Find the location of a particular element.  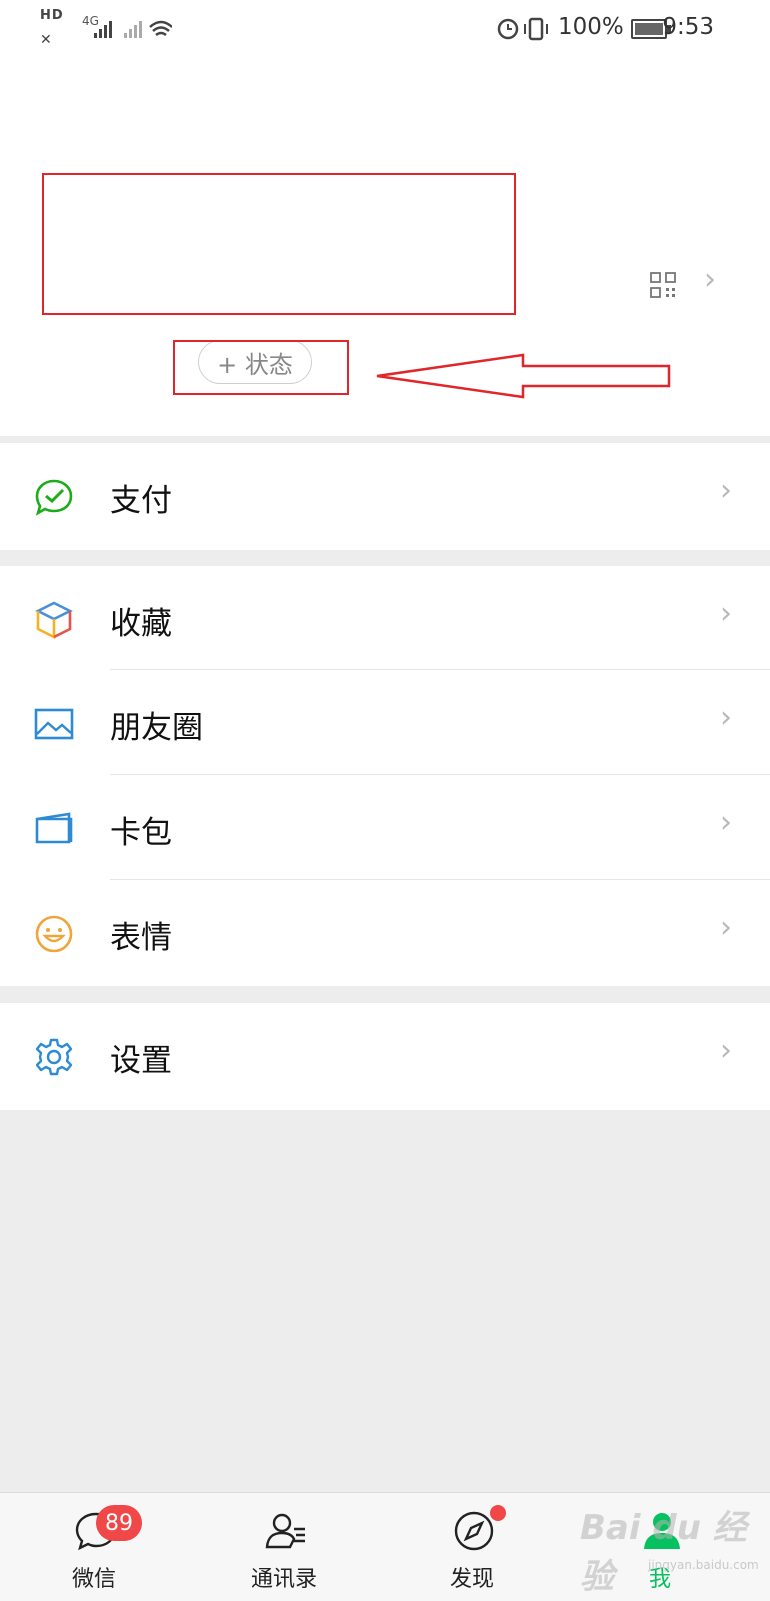

compass-icon is located at coordinates (474, 1531).